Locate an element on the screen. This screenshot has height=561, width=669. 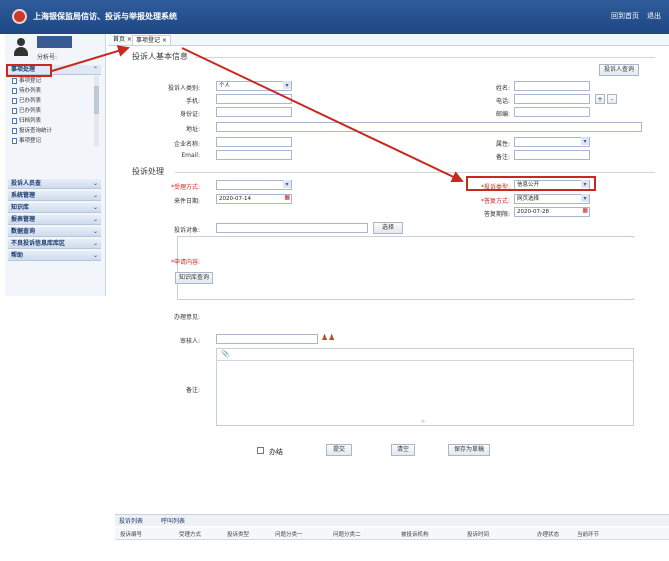
complainant-query-button: 投诉人查询 is located at coordinates (619, 70).